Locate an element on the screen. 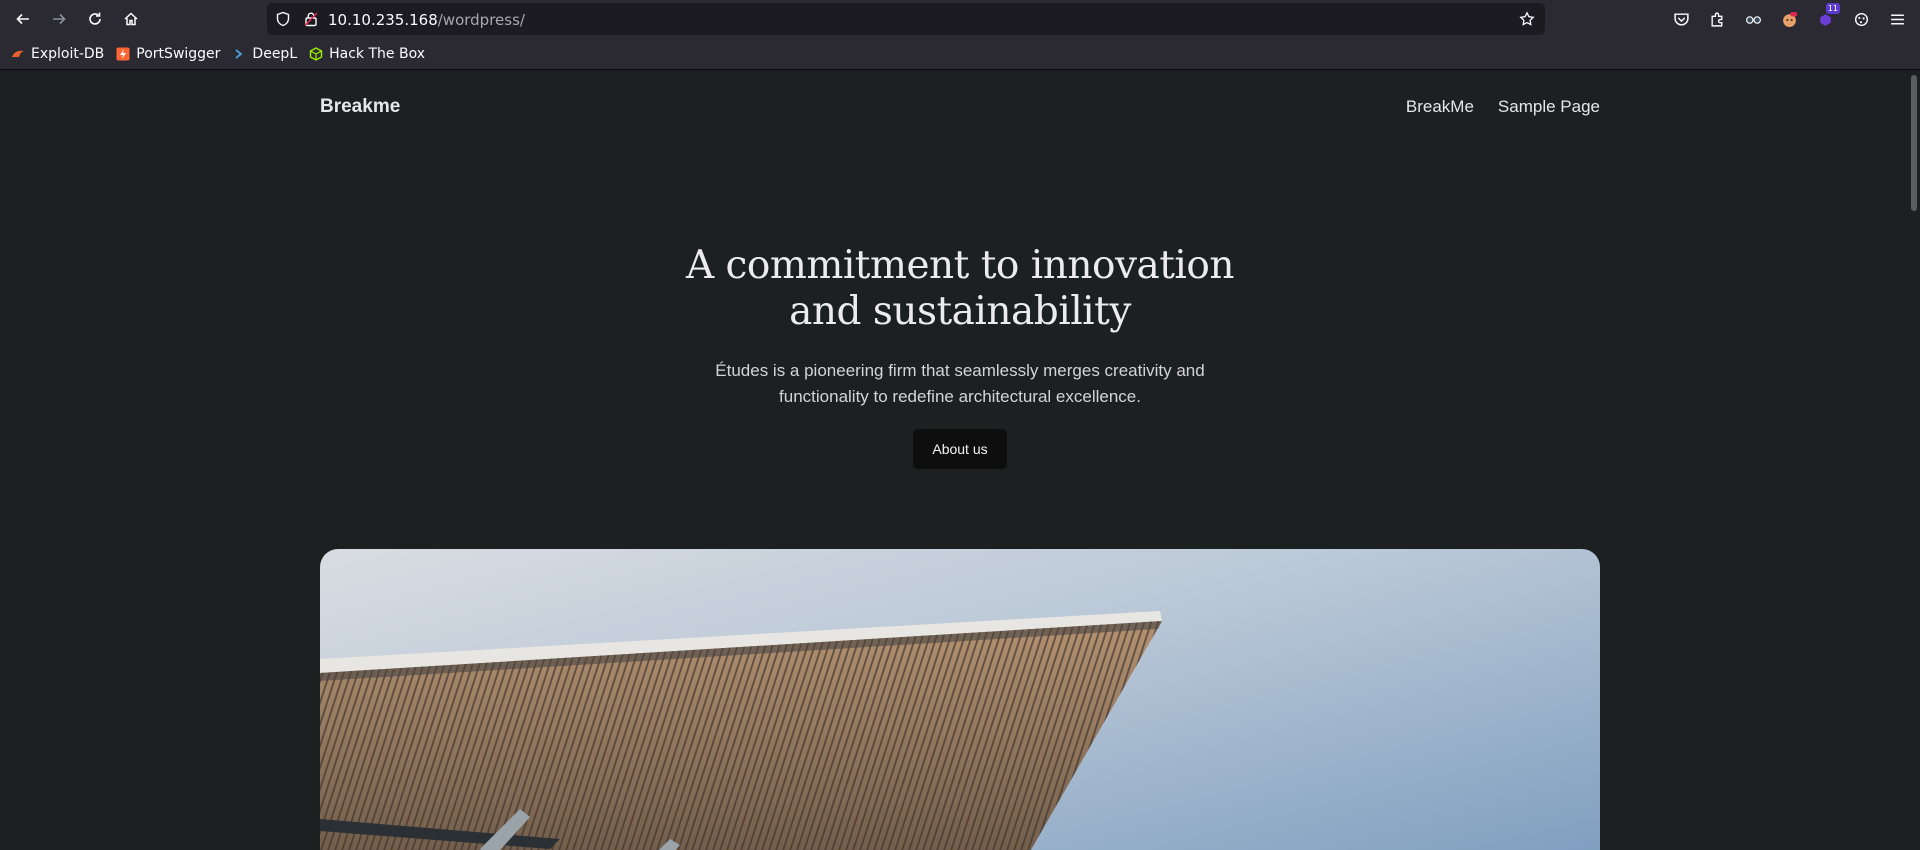 The width and height of the screenshot is (1920, 850). home-icon is located at coordinates (131, 19).